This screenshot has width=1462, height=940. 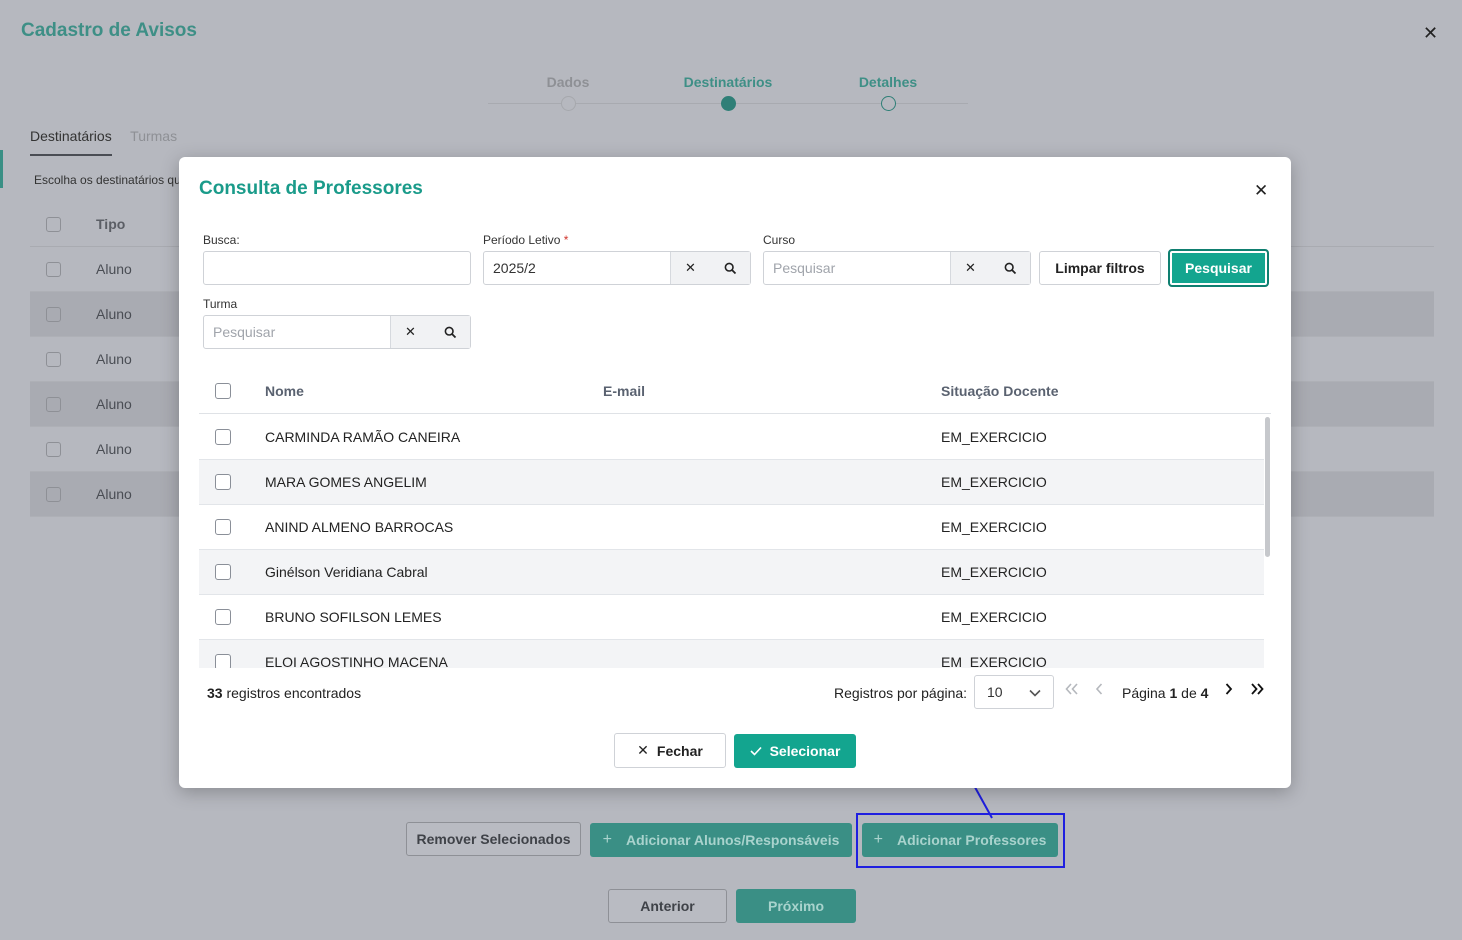 I want to click on cell-nome: BRUNO SOFILSON LEMES, so click(x=353, y=617).